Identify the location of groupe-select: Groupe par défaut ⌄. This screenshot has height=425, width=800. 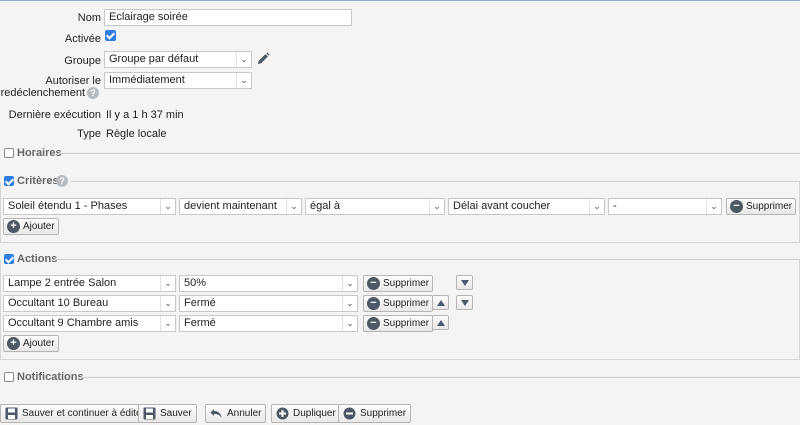
(178, 59).